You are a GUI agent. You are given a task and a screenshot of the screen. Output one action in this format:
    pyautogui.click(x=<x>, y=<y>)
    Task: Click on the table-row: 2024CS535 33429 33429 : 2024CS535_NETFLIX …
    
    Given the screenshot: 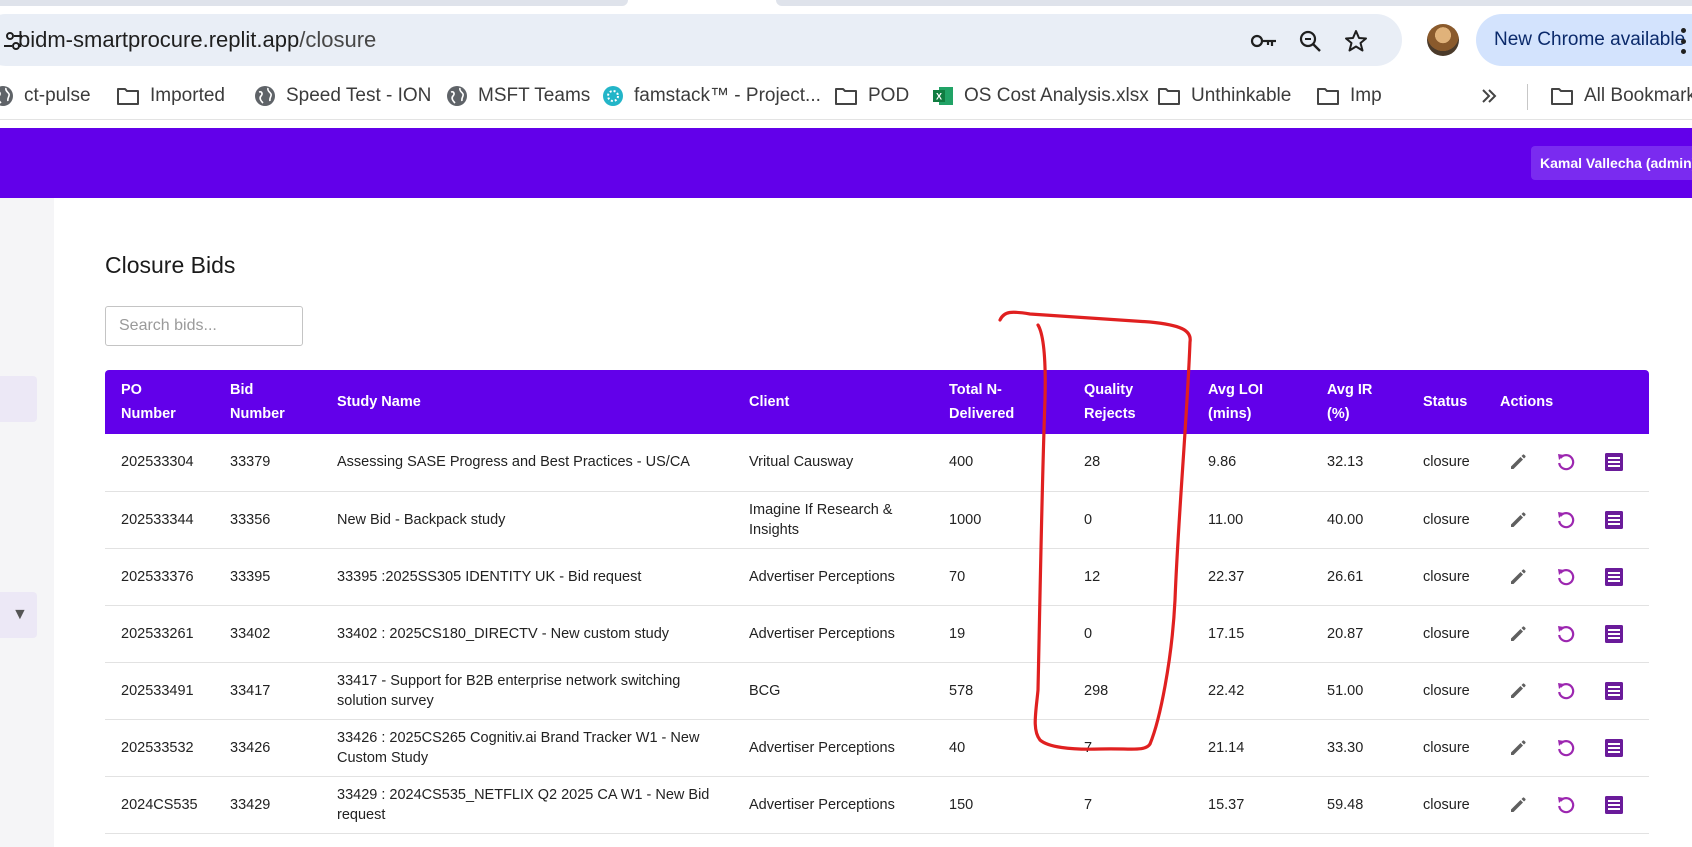 What is the action you would take?
    pyautogui.click(x=877, y=805)
    